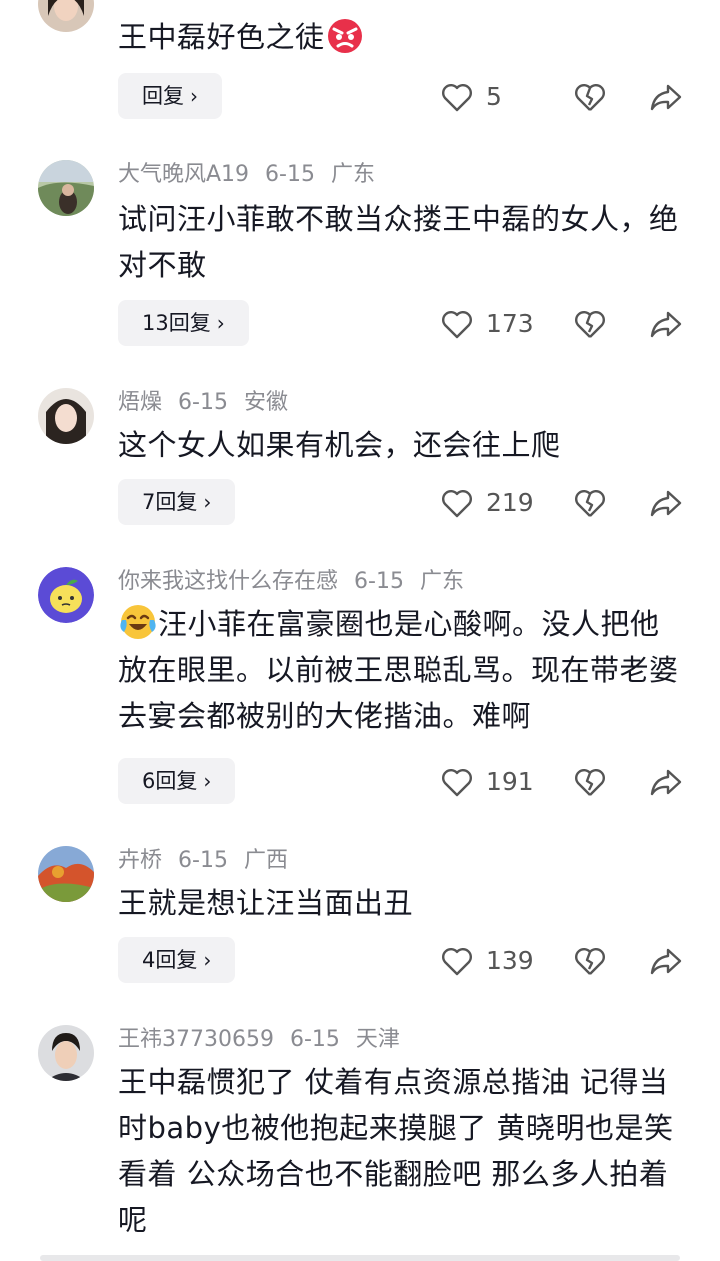 The height and width of the screenshot is (1261, 720). What do you see at coordinates (565, 502) in the screenshot?
I see `comment-actions: 219` at bounding box center [565, 502].